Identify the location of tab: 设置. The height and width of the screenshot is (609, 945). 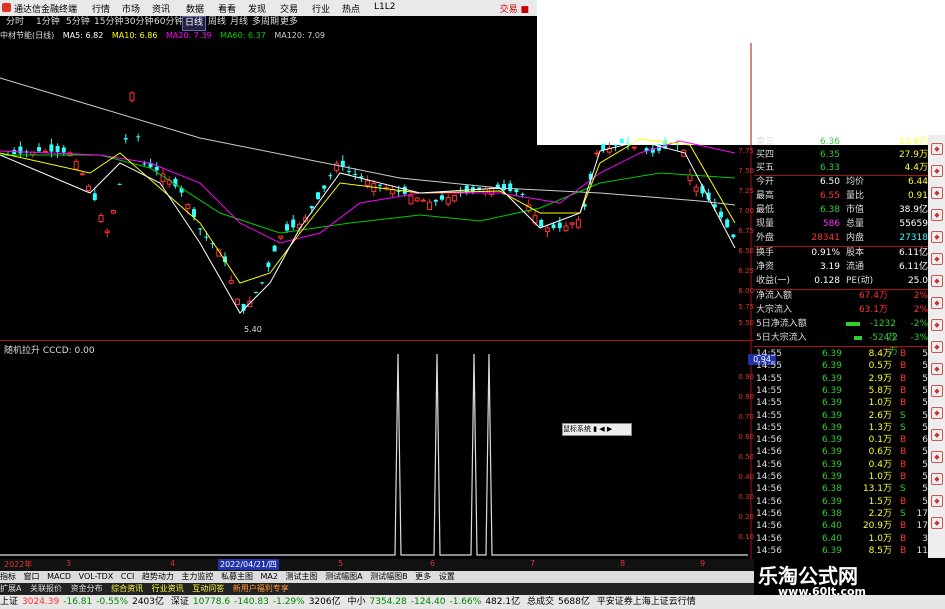
(447, 576).